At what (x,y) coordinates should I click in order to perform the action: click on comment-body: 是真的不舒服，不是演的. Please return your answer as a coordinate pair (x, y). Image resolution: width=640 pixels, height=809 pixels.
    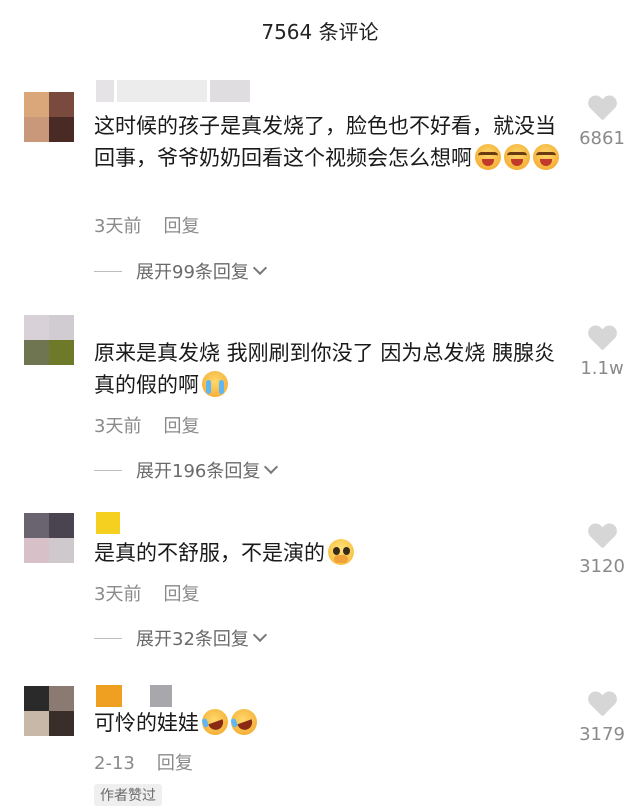
    Looking at the image, I should click on (209, 553).